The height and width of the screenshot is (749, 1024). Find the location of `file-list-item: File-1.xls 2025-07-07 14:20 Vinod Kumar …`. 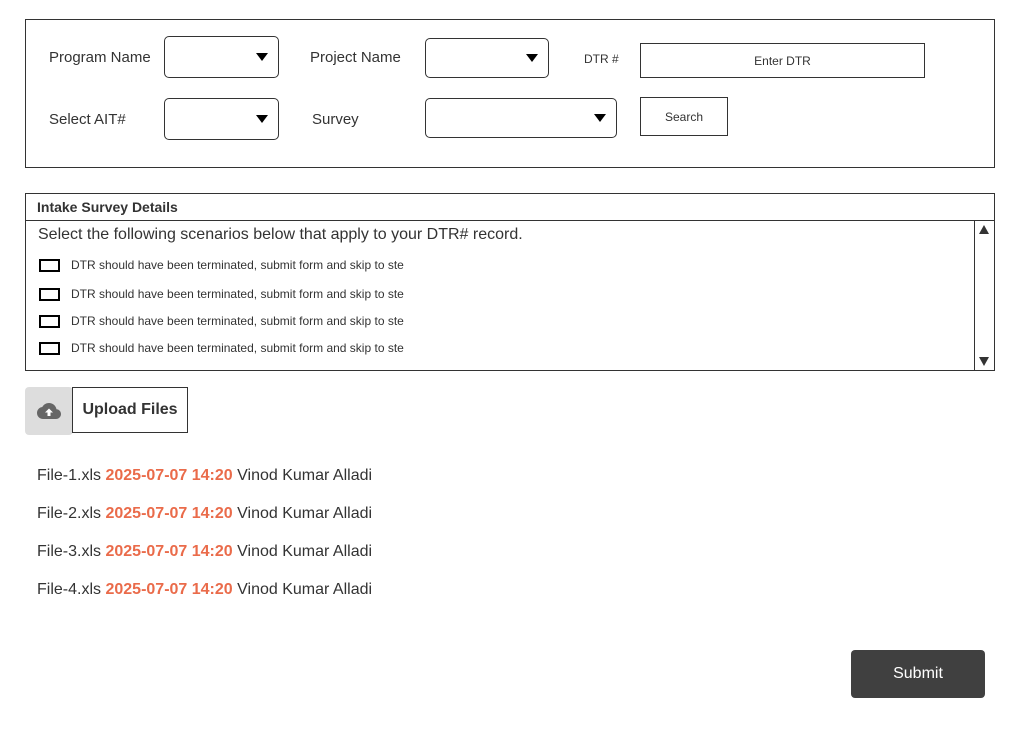

file-list-item: File-1.xls 2025-07-07 14:20 Vinod Kumar … is located at coordinates (204, 476).